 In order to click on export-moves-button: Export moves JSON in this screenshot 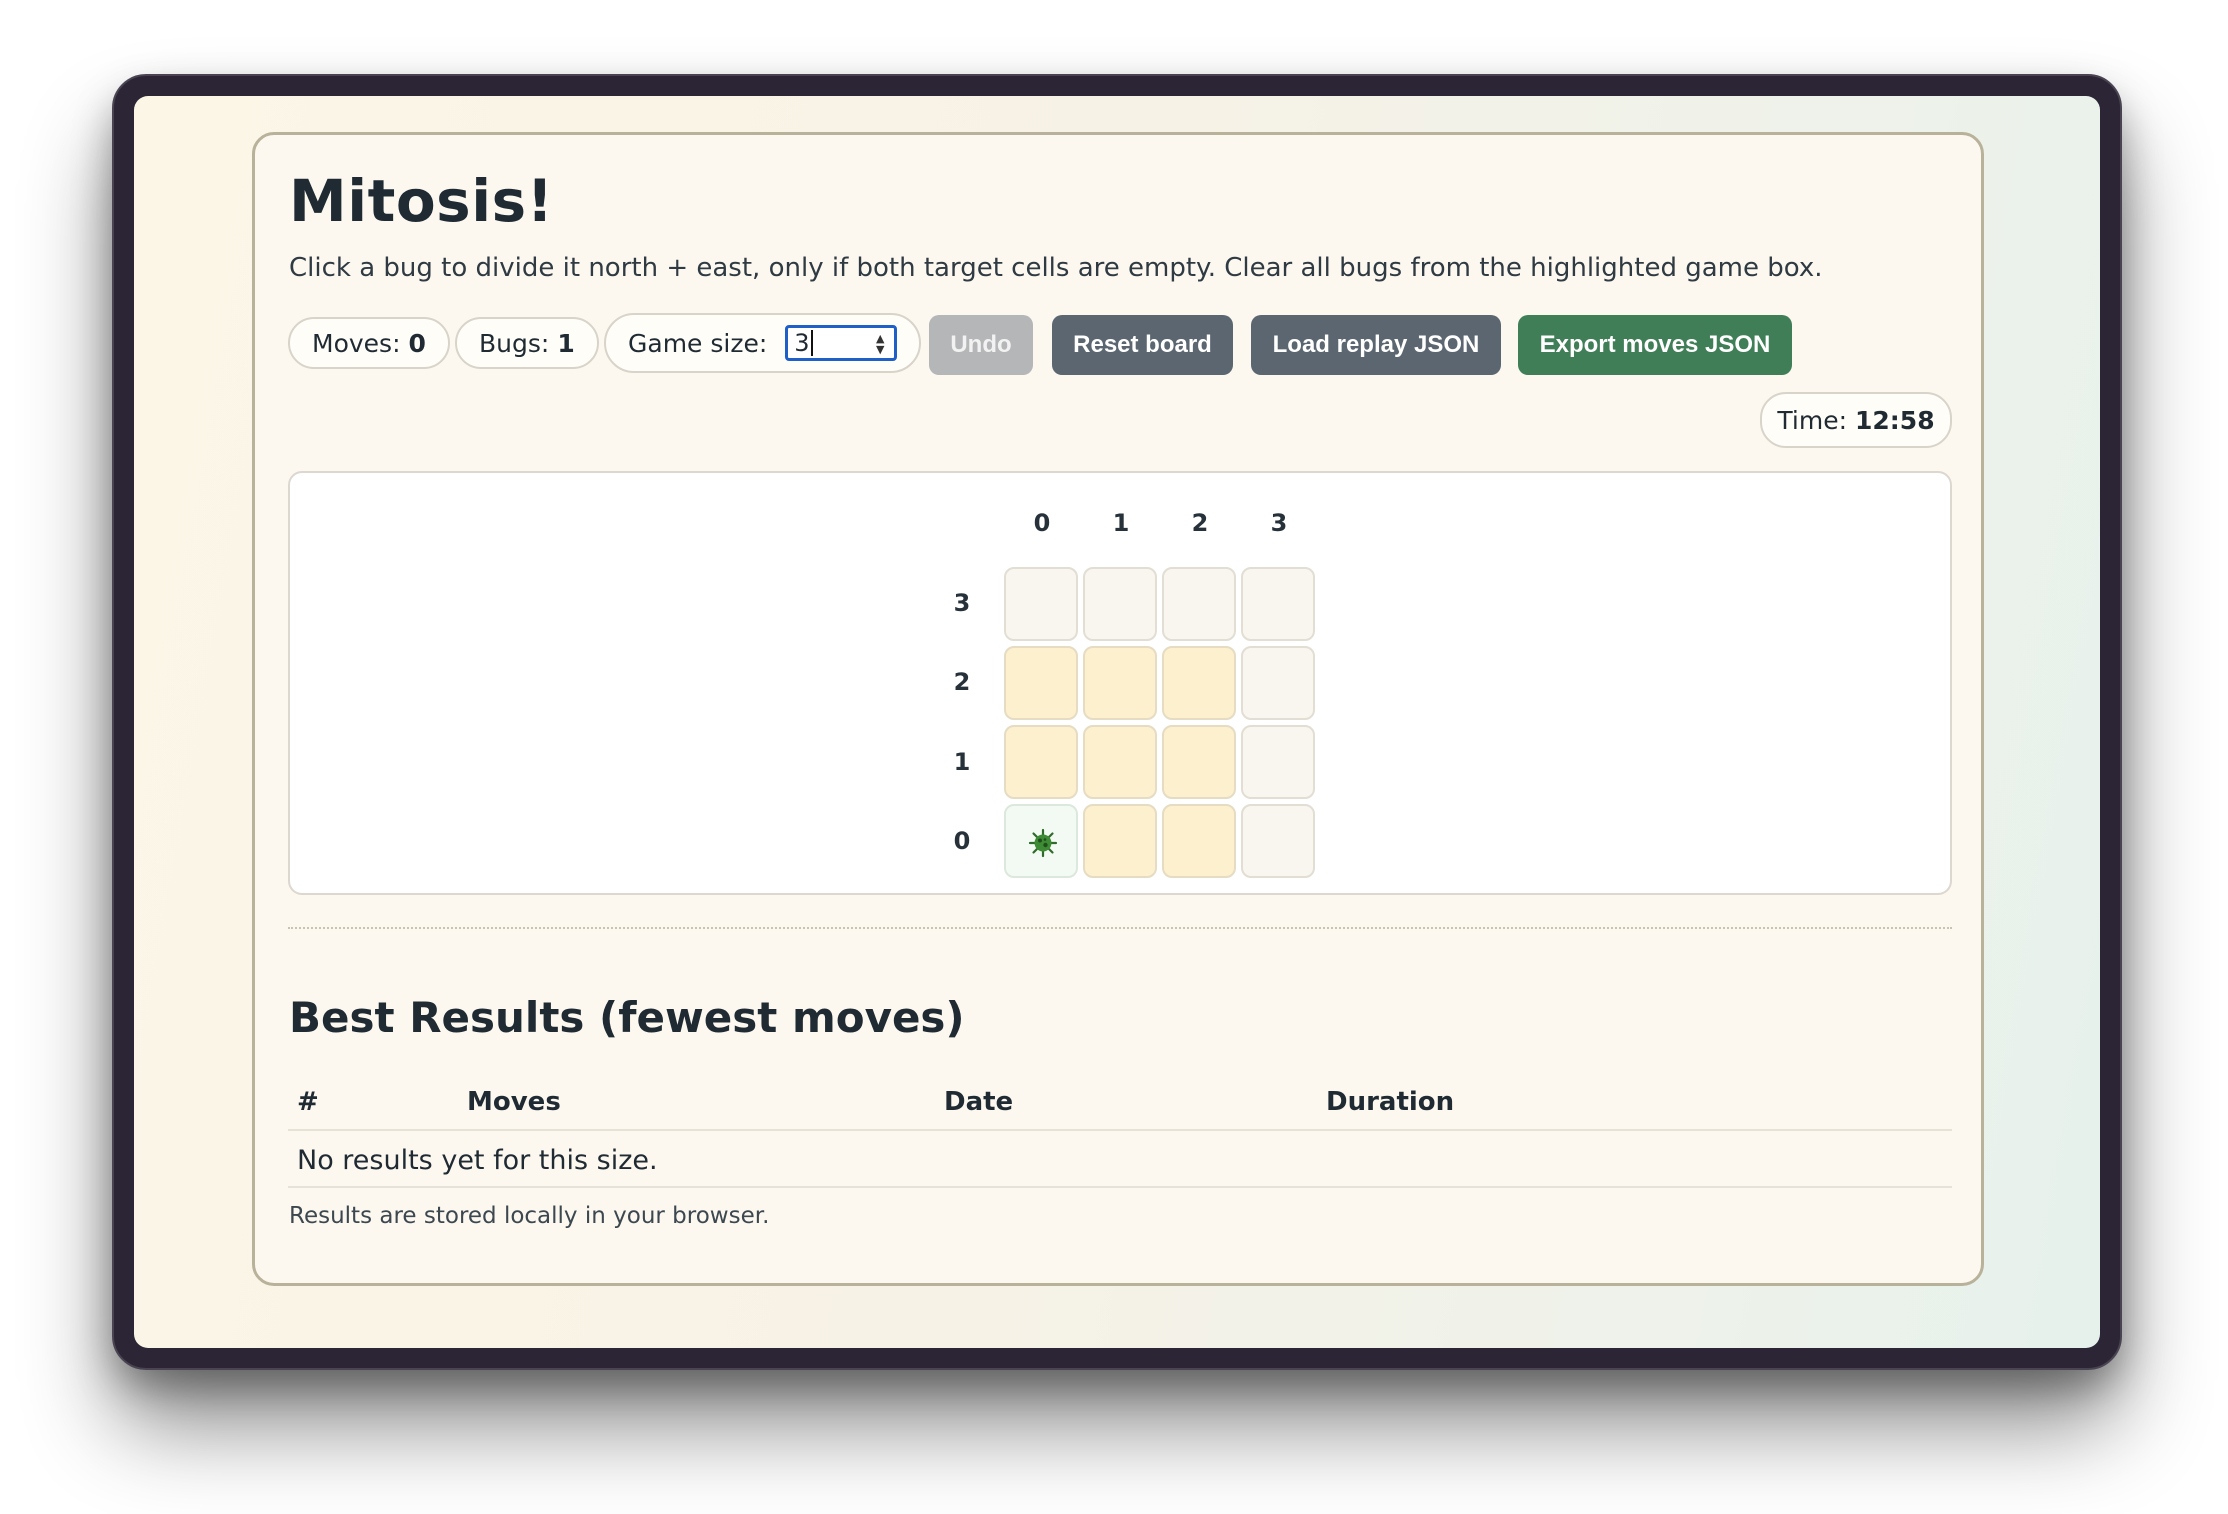, I will do `click(1655, 345)`.